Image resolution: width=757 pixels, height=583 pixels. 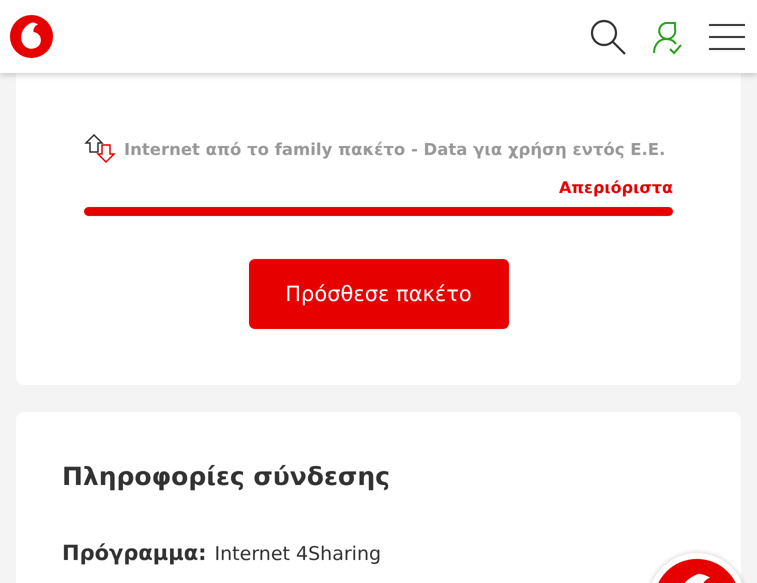 I want to click on usage-label: Internet από το family πακέτο - Data για χρήση εντός Ε.Ε., so click(x=395, y=149).